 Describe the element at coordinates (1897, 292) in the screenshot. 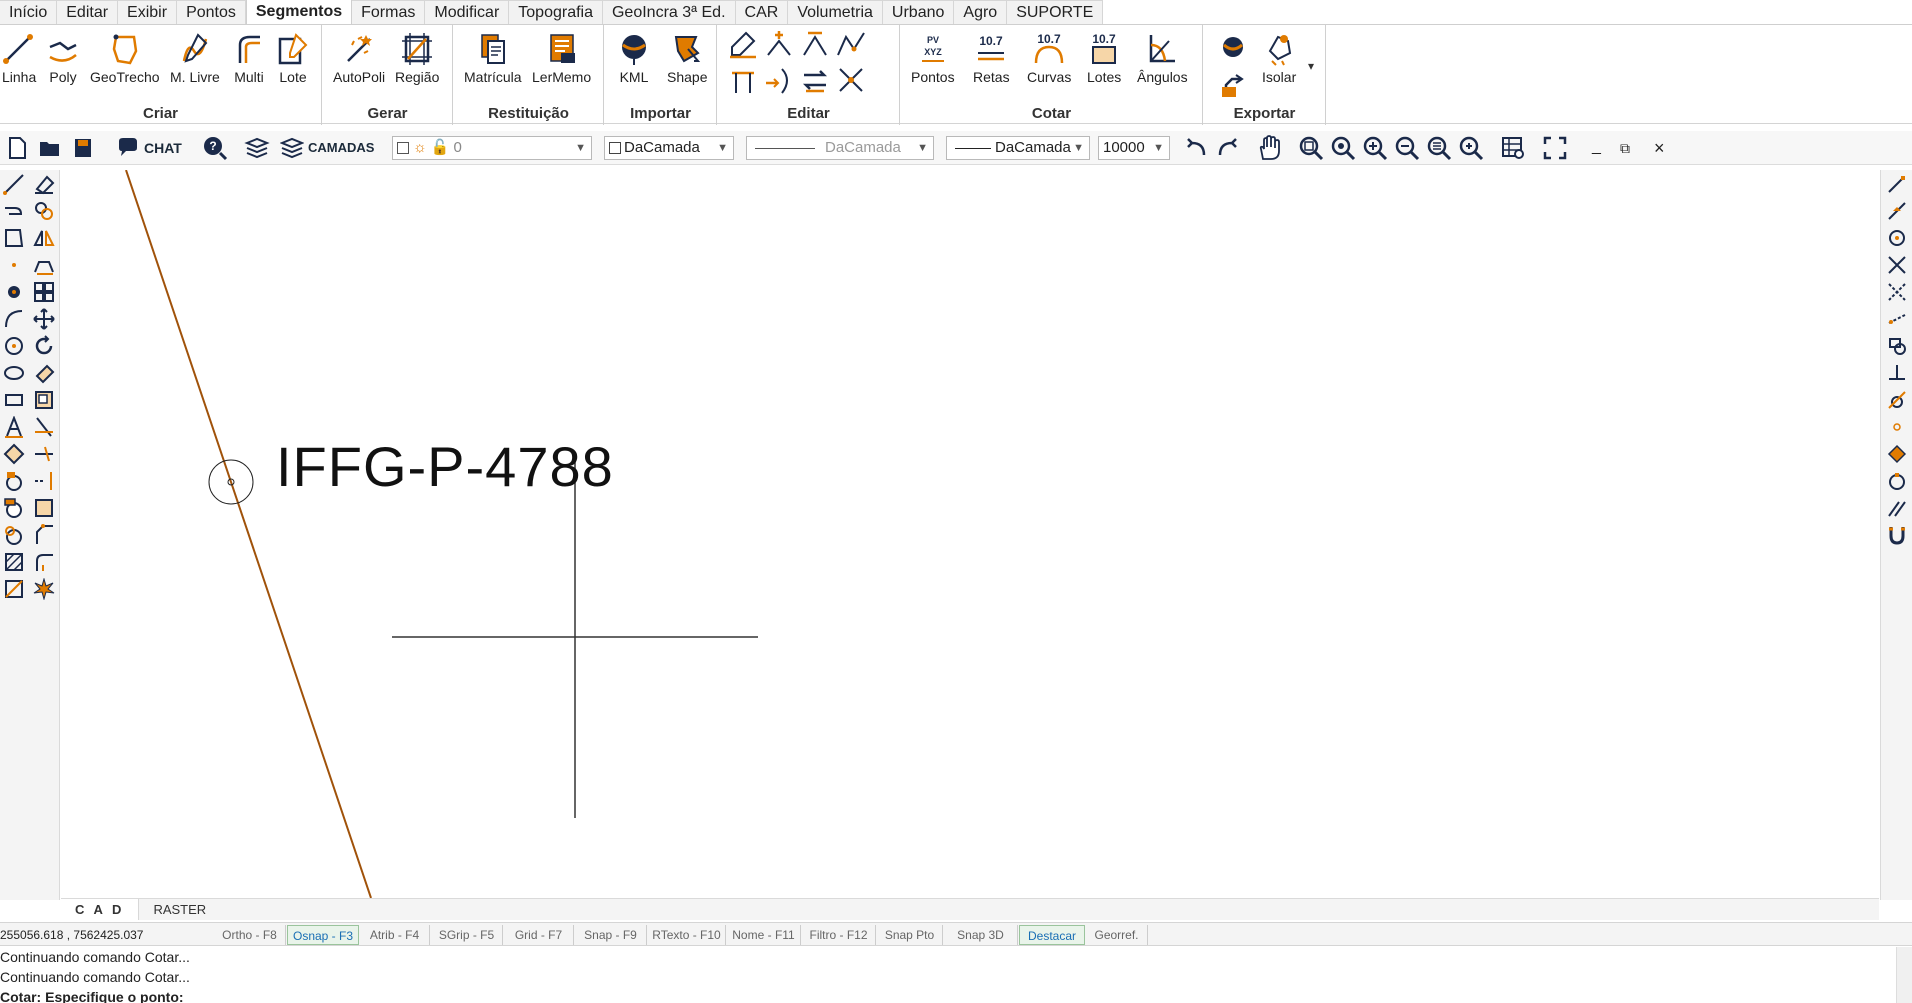

I see `snap-apparent-intersection` at that location.